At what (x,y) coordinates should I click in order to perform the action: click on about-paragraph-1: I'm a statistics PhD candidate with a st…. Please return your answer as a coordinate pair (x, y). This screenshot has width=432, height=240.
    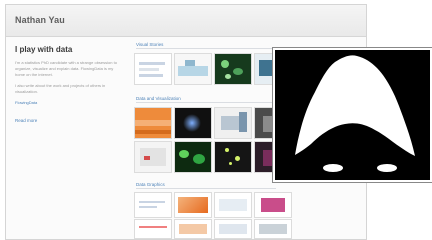
    Looking at the image, I should click on (66, 68).